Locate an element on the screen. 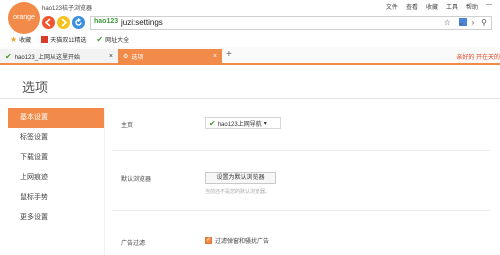  sidebar-item-tabs: 标签设置 is located at coordinates (56, 138).